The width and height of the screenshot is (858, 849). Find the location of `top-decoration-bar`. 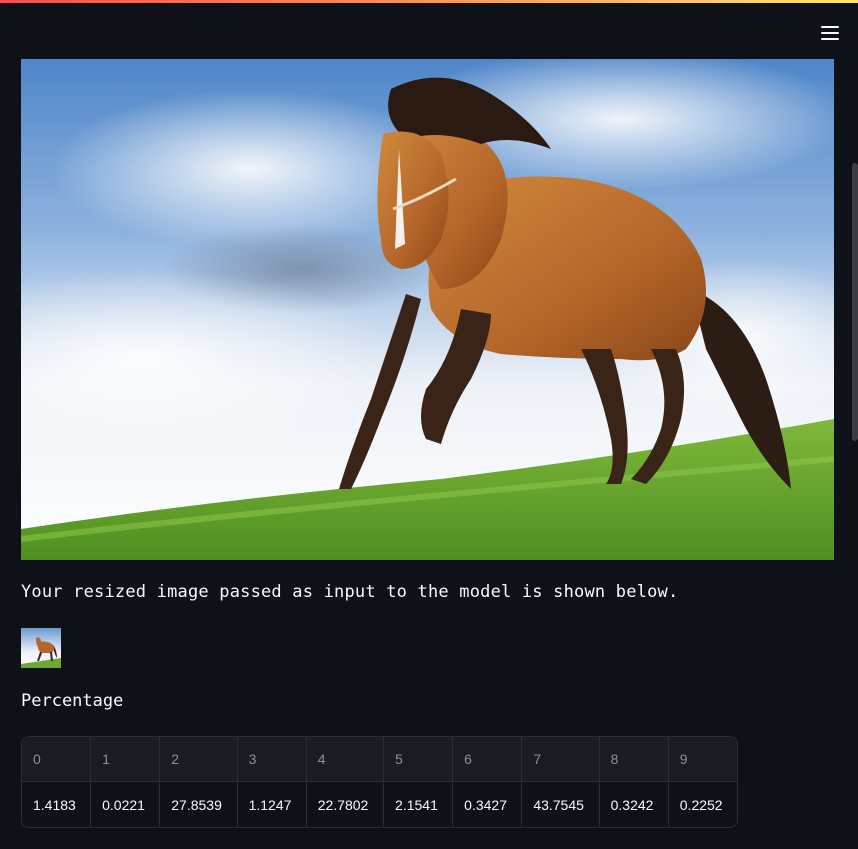

top-decoration-bar is located at coordinates (429, 1).